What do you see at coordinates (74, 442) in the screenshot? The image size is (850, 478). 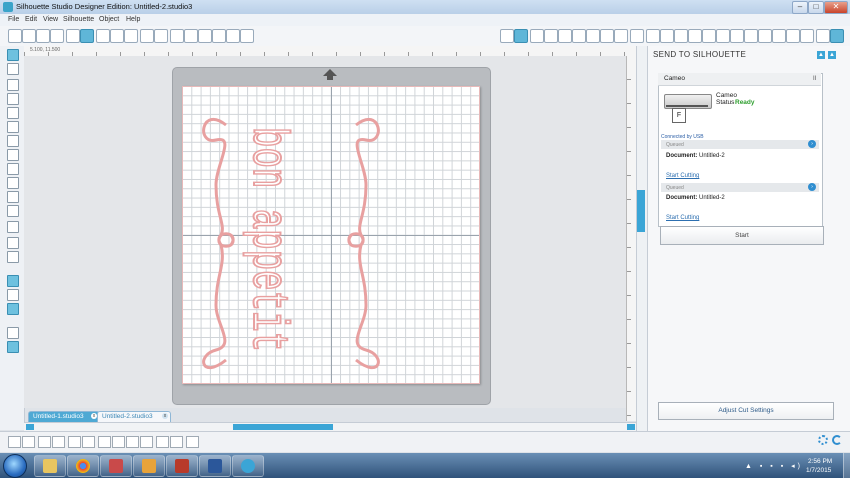 I see `duplicate-icon` at bounding box center [74, 442].